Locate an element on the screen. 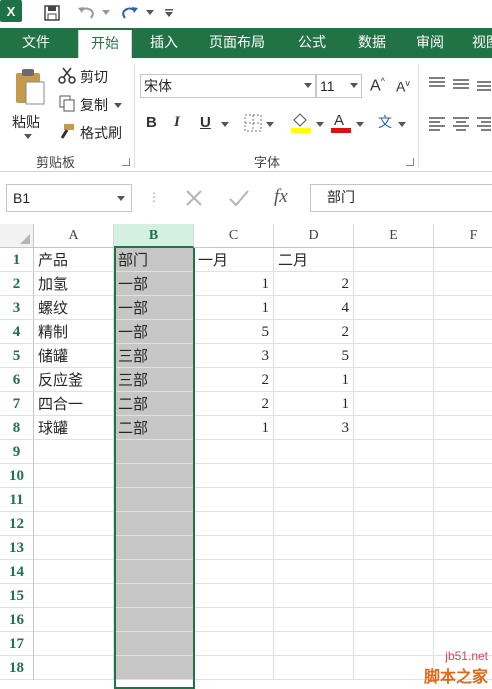 The width and height of the screenshot is (492, 689). align-right-icon is located at coordinates (484, 126).